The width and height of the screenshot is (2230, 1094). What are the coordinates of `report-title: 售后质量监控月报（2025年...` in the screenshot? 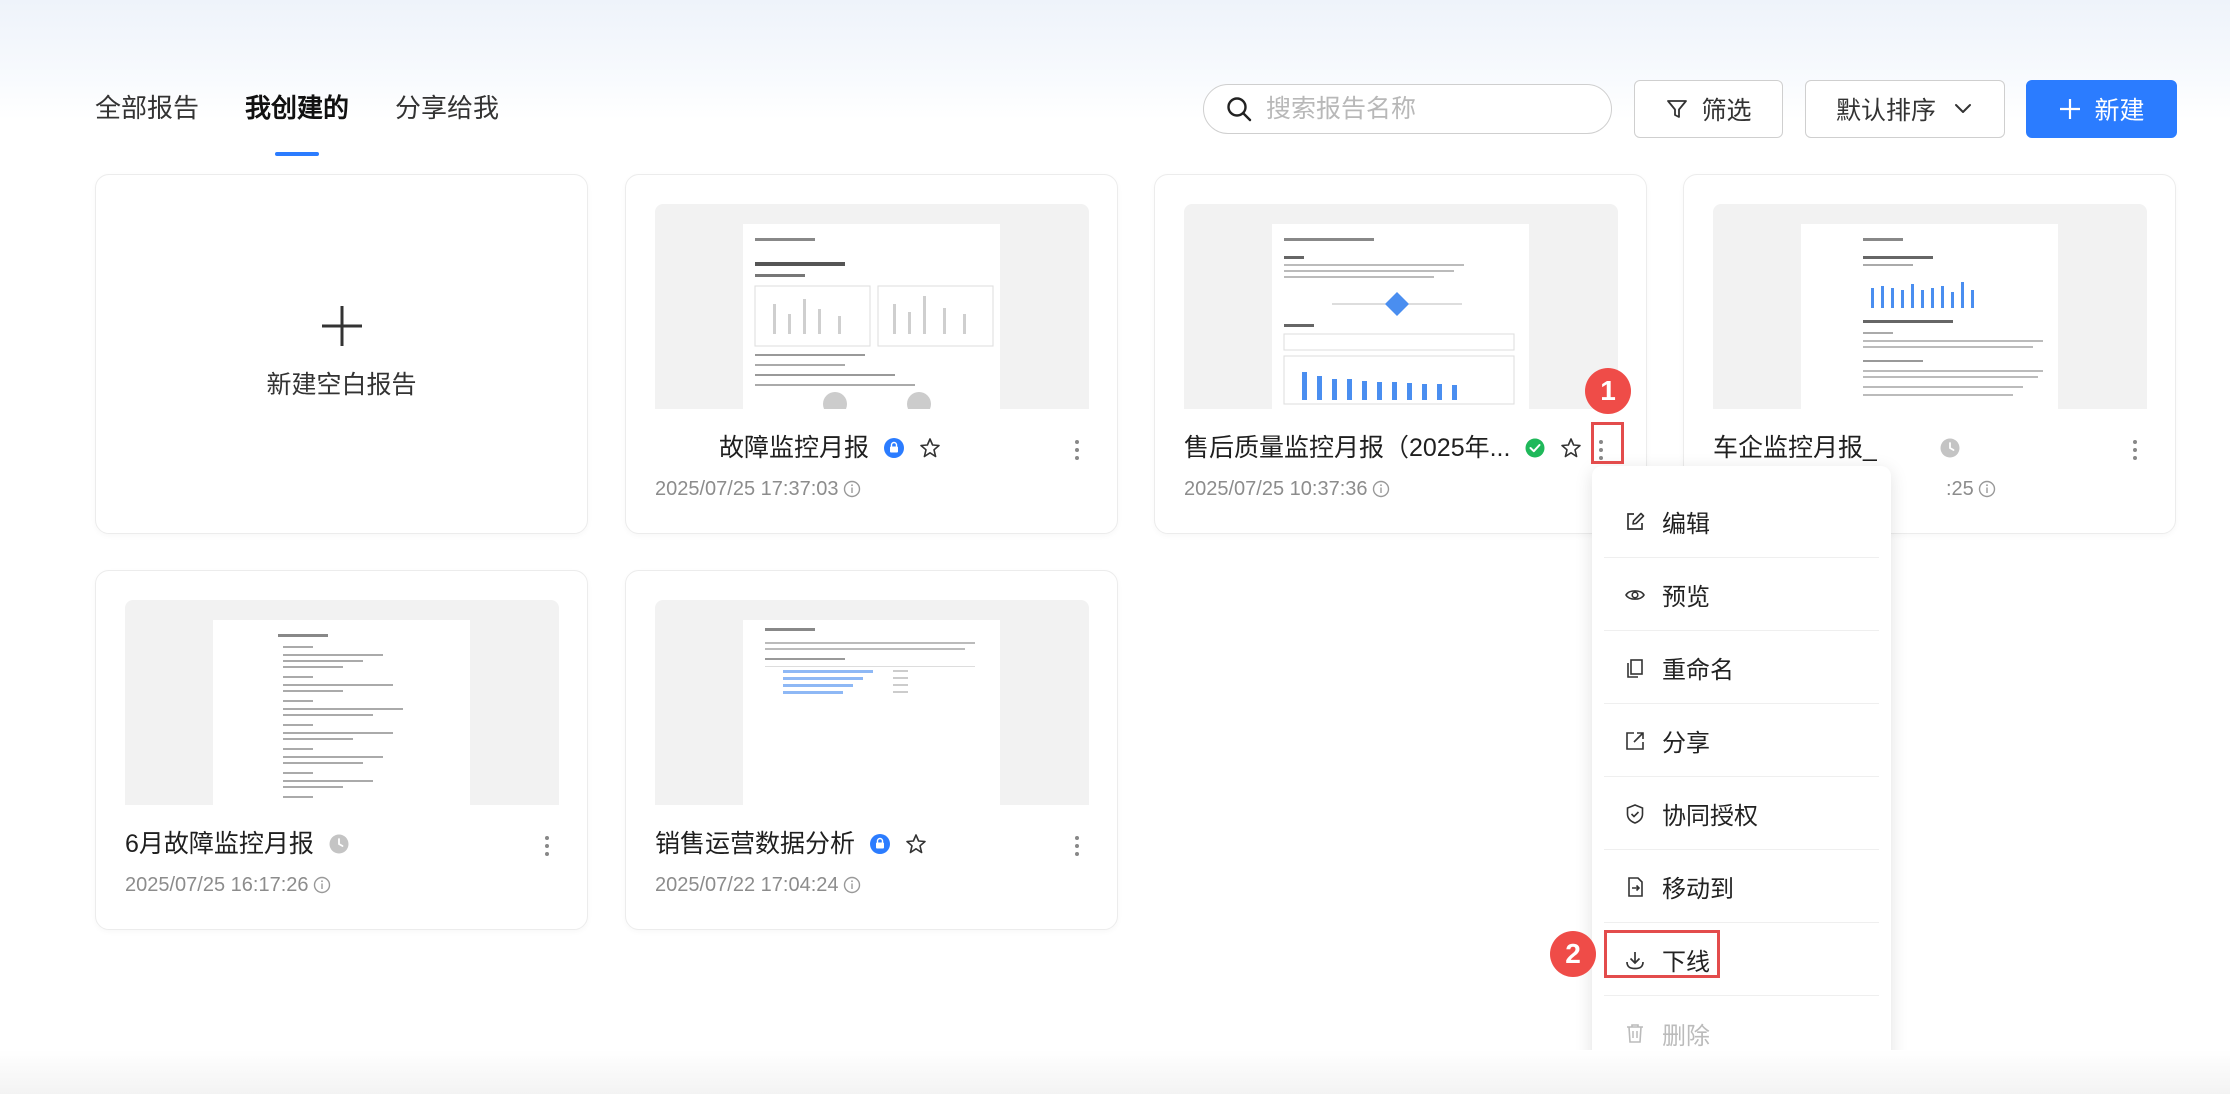 It's located at (1383, 448).